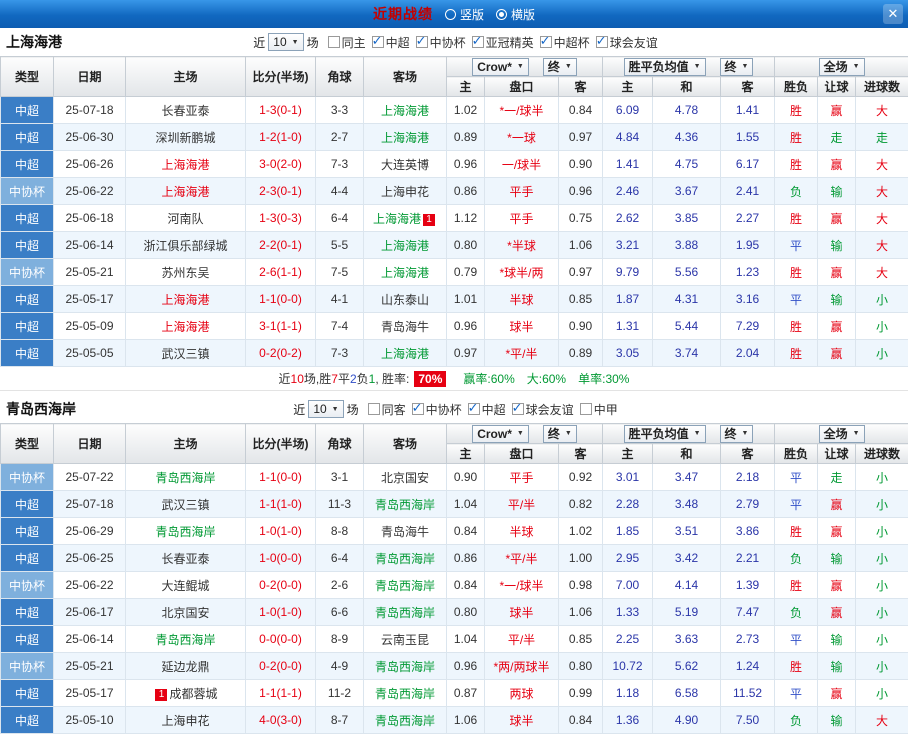 This screenshot has width=908, height=754. I want to click on layout-option-vertical: 竖版, so click(464, 14).